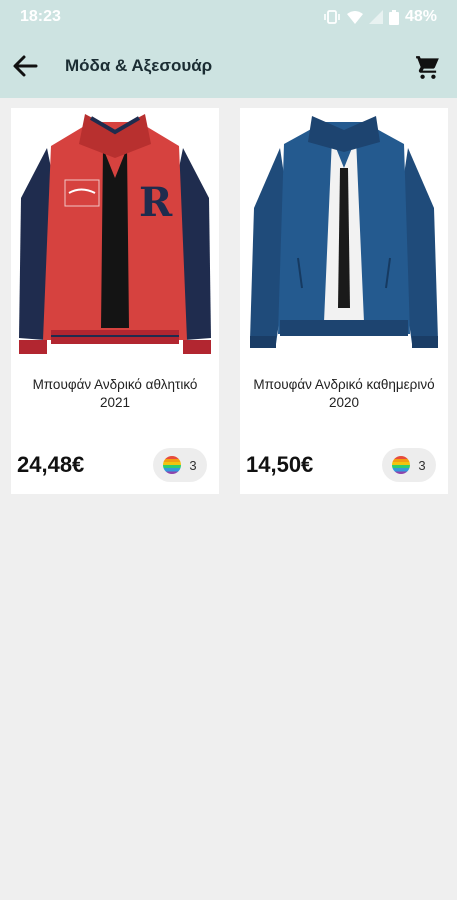 This screenshot has height=900, width=457. Describe the element at coordinates (228, 66) in the screenshot. I see `app-bar: Μόδα & Αξεσουάρ` at that location.